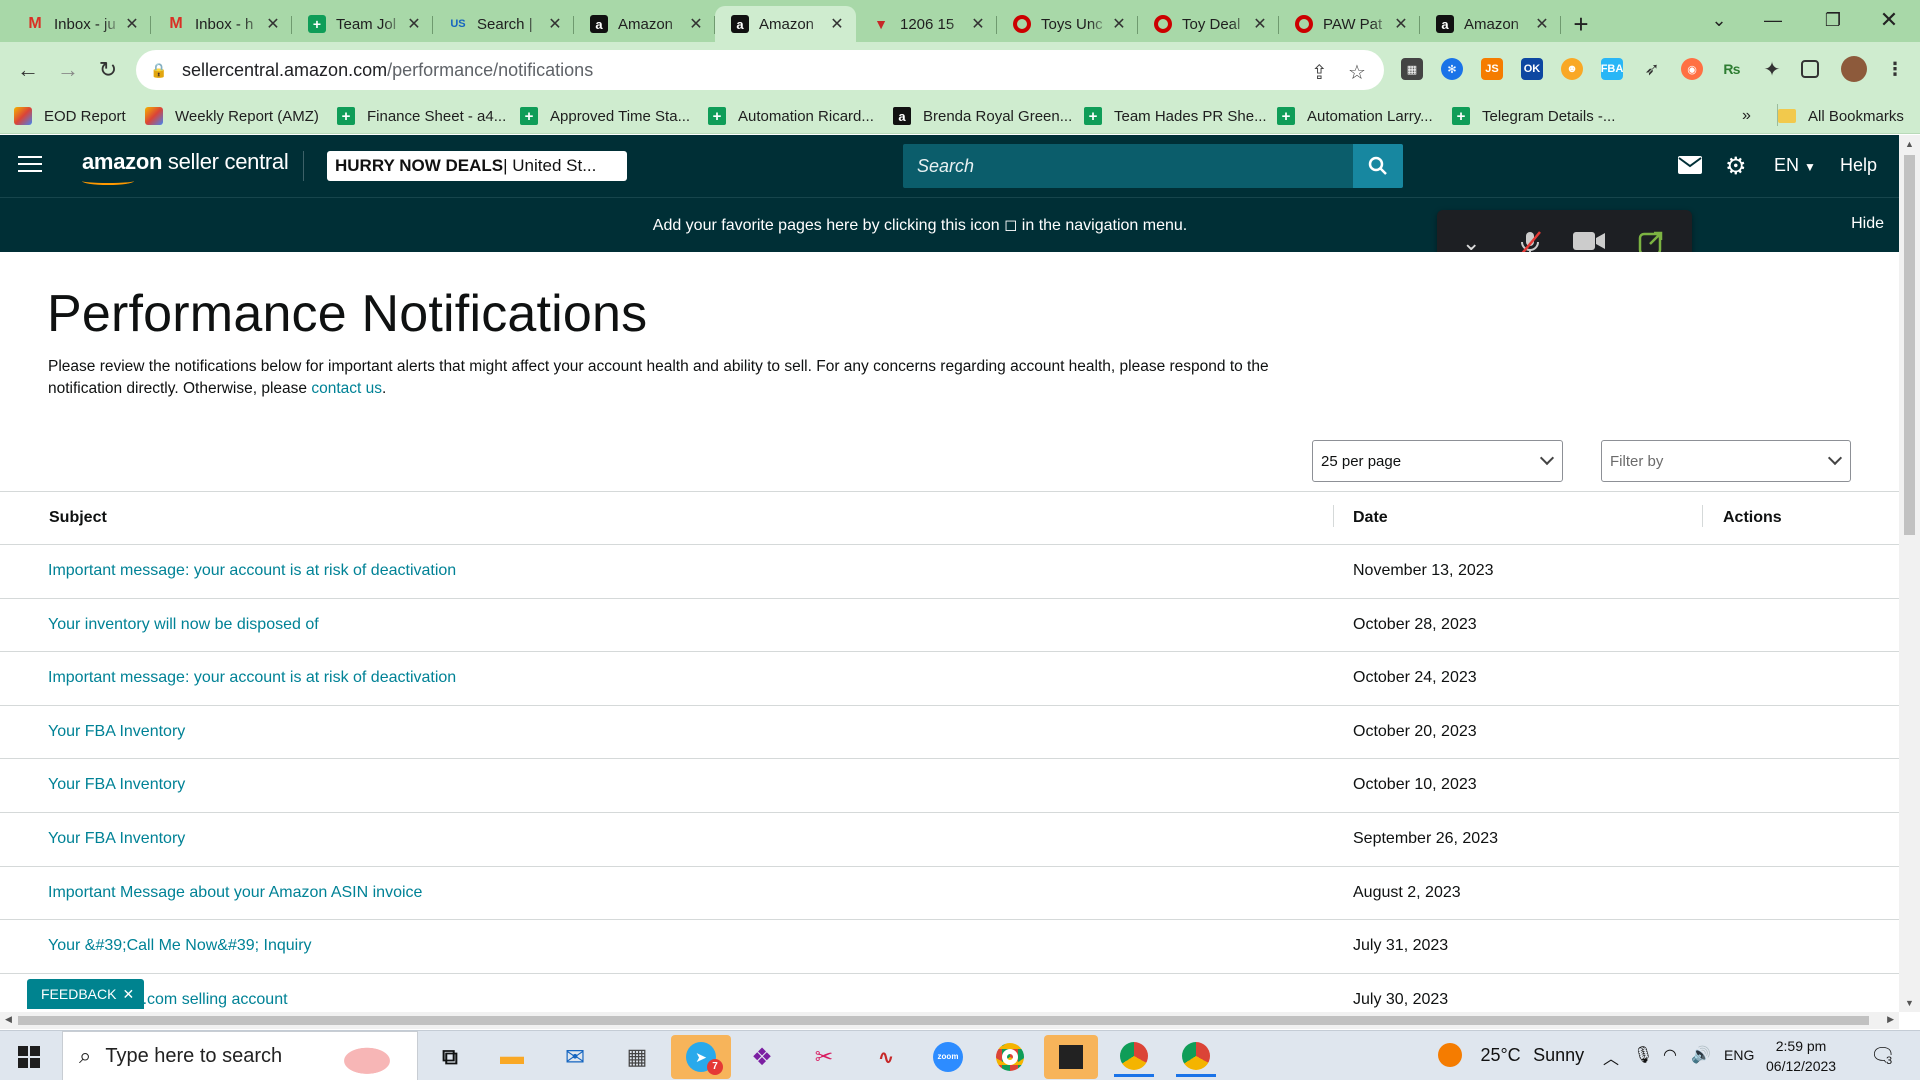 This screenshot has height=1080, width=1920. I want to click on telegram-icon: ➤ 7, so click(701, 1057).